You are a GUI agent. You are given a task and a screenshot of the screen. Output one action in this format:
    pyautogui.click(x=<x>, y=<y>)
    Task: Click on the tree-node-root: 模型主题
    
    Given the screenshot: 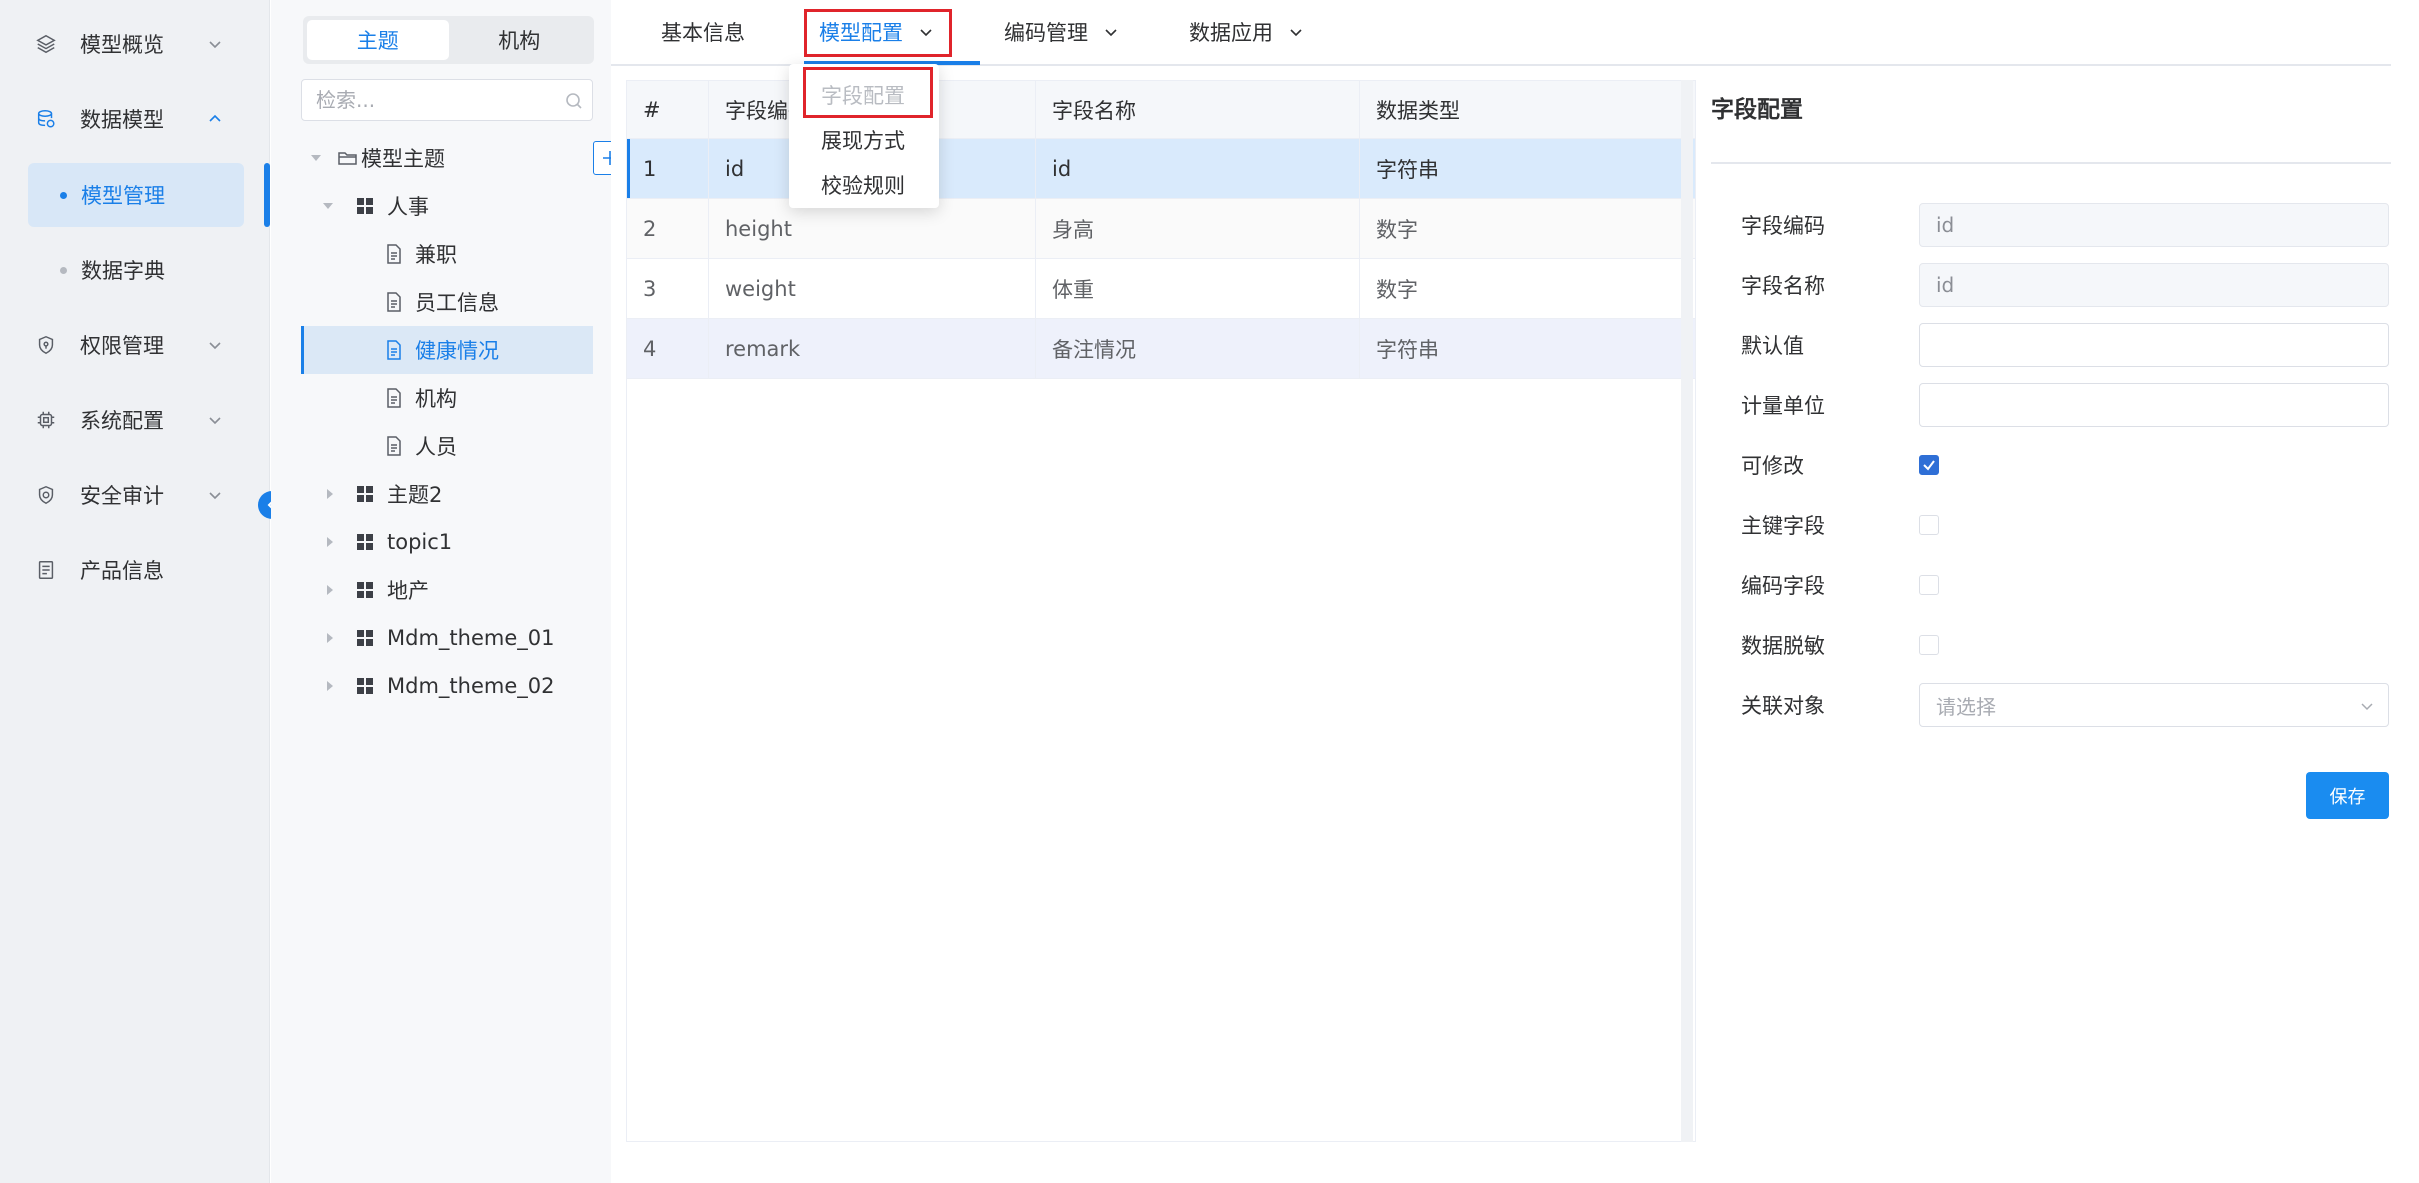 What is the action you would take?
    pyautogui.click(x=447, y=158)
    